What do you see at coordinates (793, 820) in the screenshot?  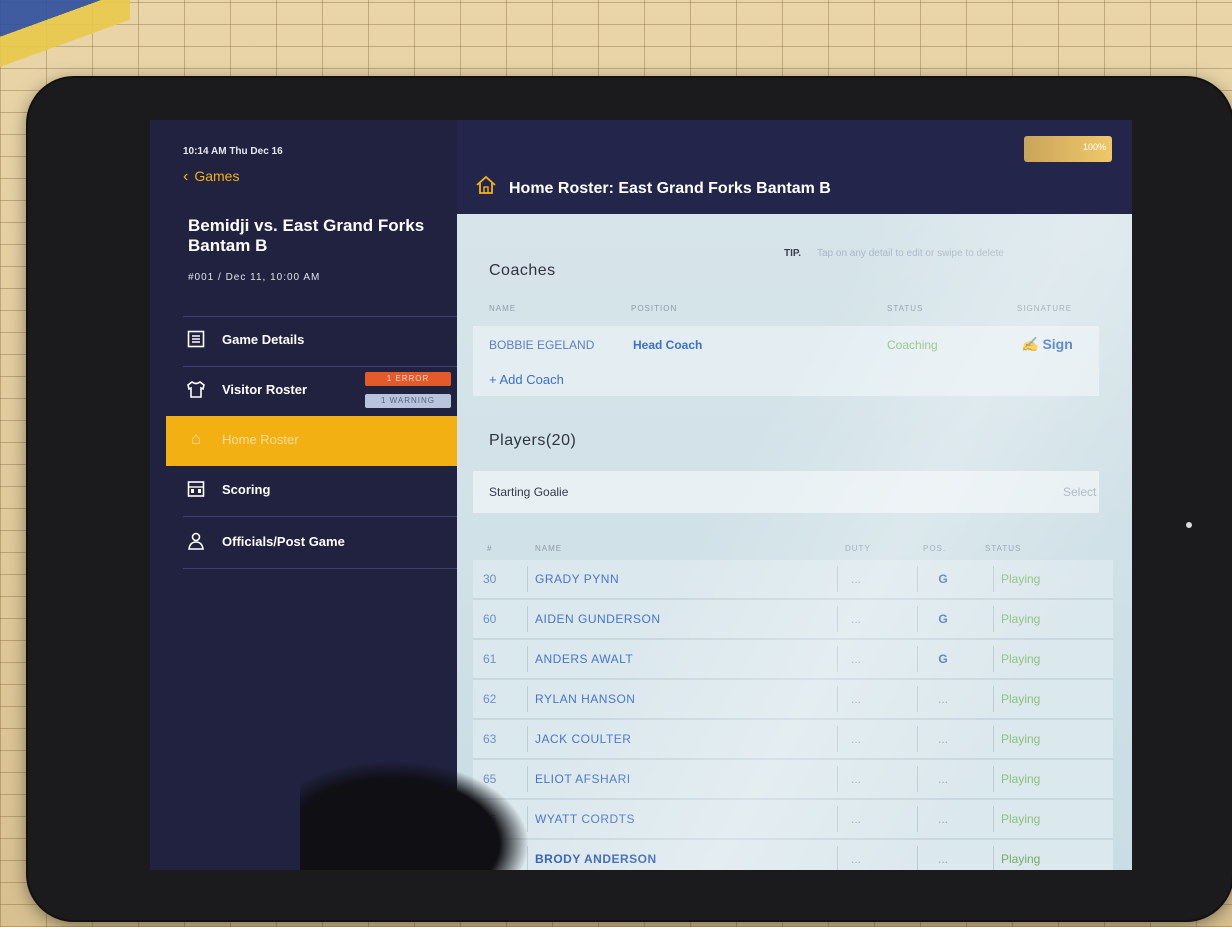 I see `table-row: 66 WYATT CORDTS ... ... Playing` at bounding box center [793, 820].